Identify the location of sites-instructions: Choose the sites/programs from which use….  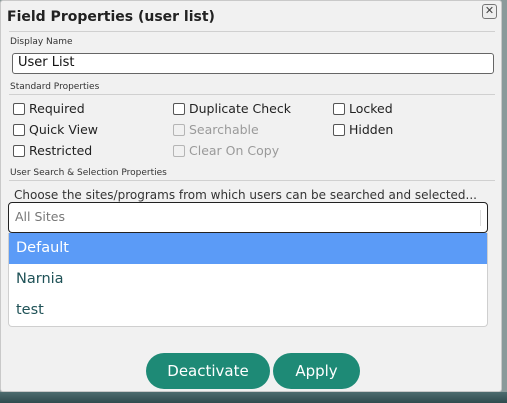
(245, 195).